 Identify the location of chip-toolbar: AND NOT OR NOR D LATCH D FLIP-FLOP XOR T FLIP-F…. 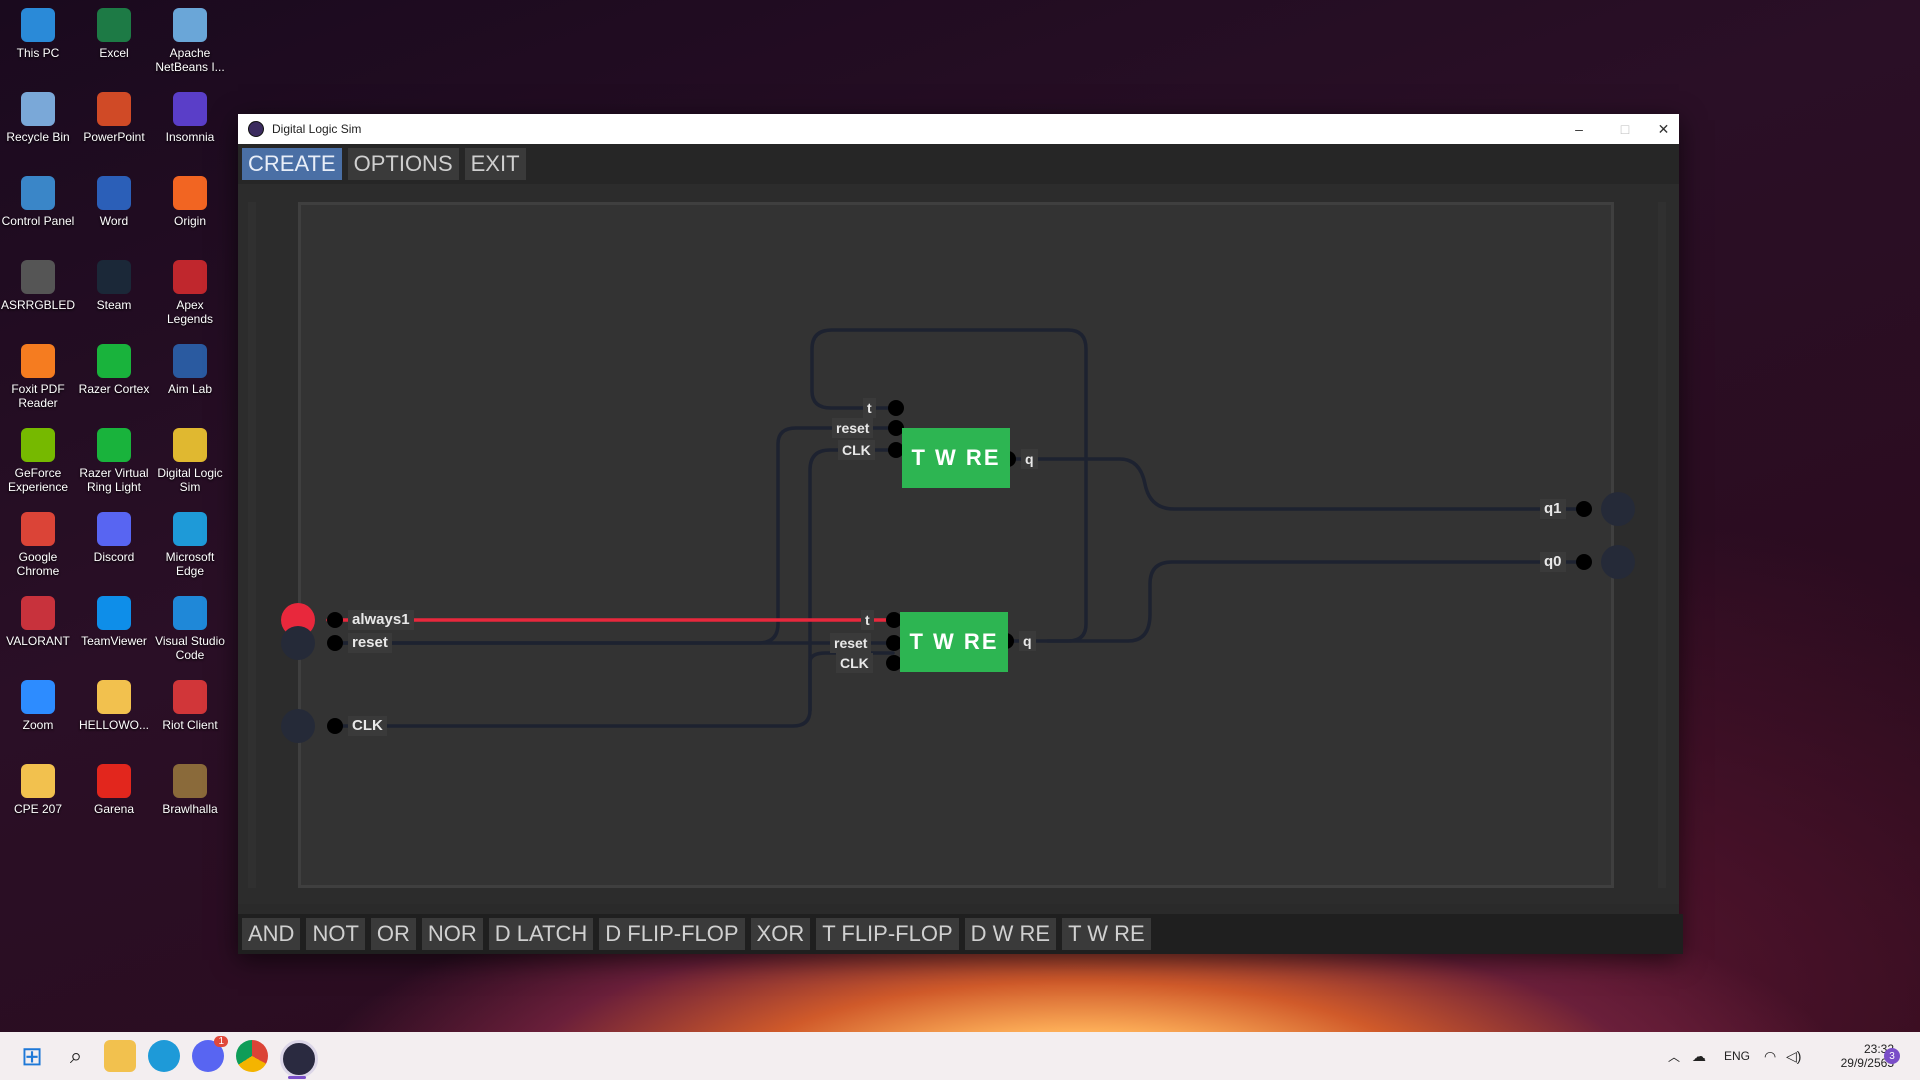
(960, 934).